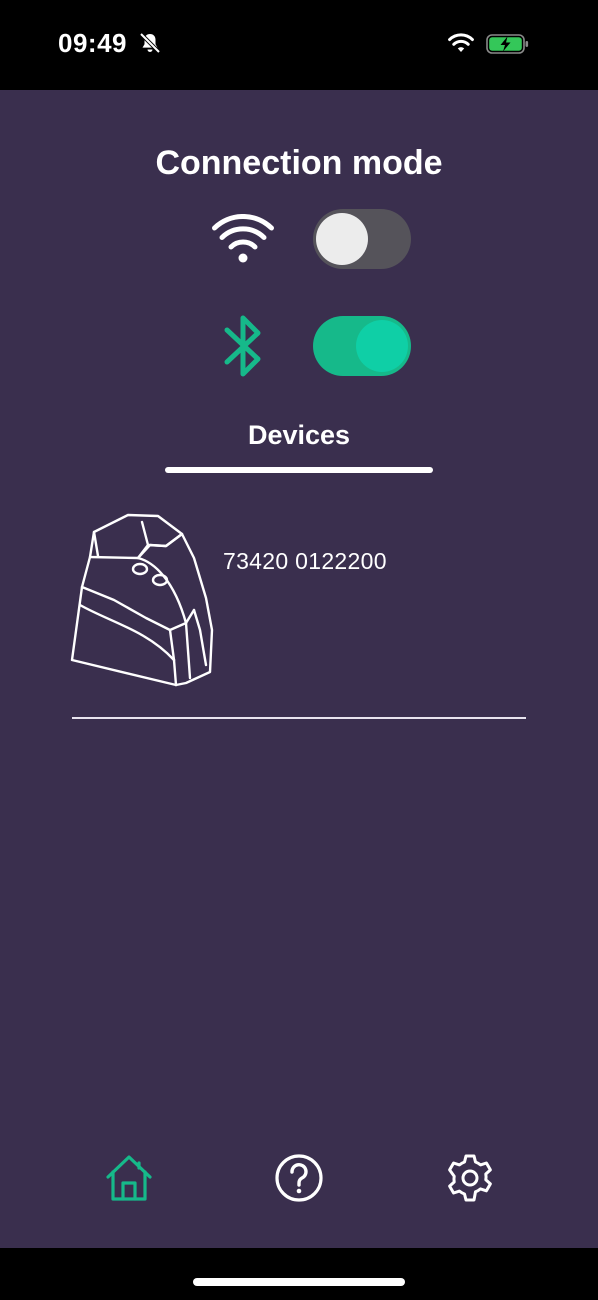 The image size is (598, 1300). Describe the element at coordinates (150, 43) in the screenshot. I see `silent-mode-icon` at that location.